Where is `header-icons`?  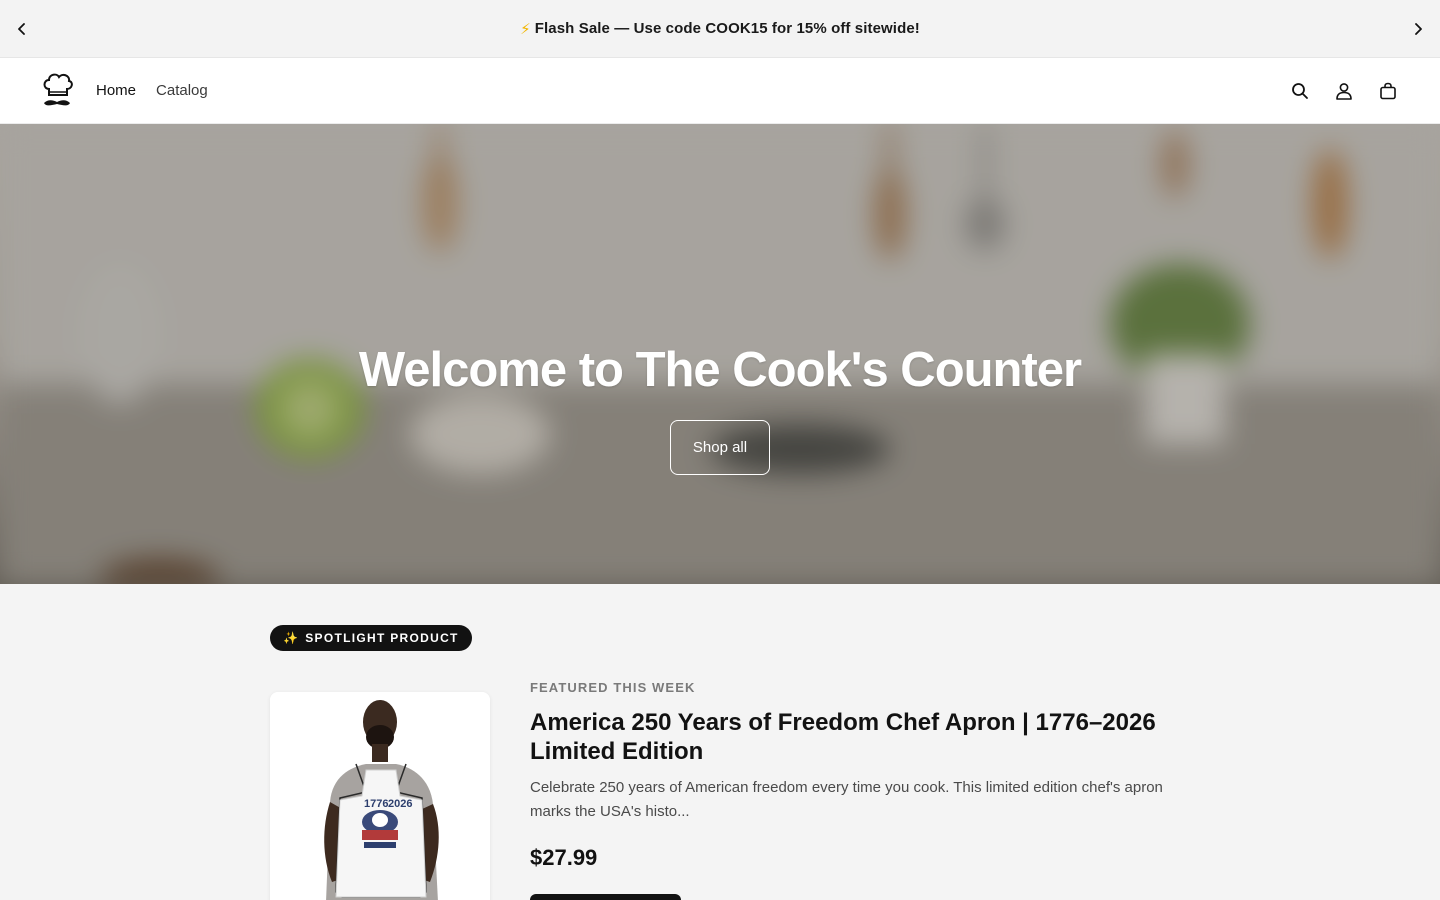 header-icons is located at coordinates (1344, 91).